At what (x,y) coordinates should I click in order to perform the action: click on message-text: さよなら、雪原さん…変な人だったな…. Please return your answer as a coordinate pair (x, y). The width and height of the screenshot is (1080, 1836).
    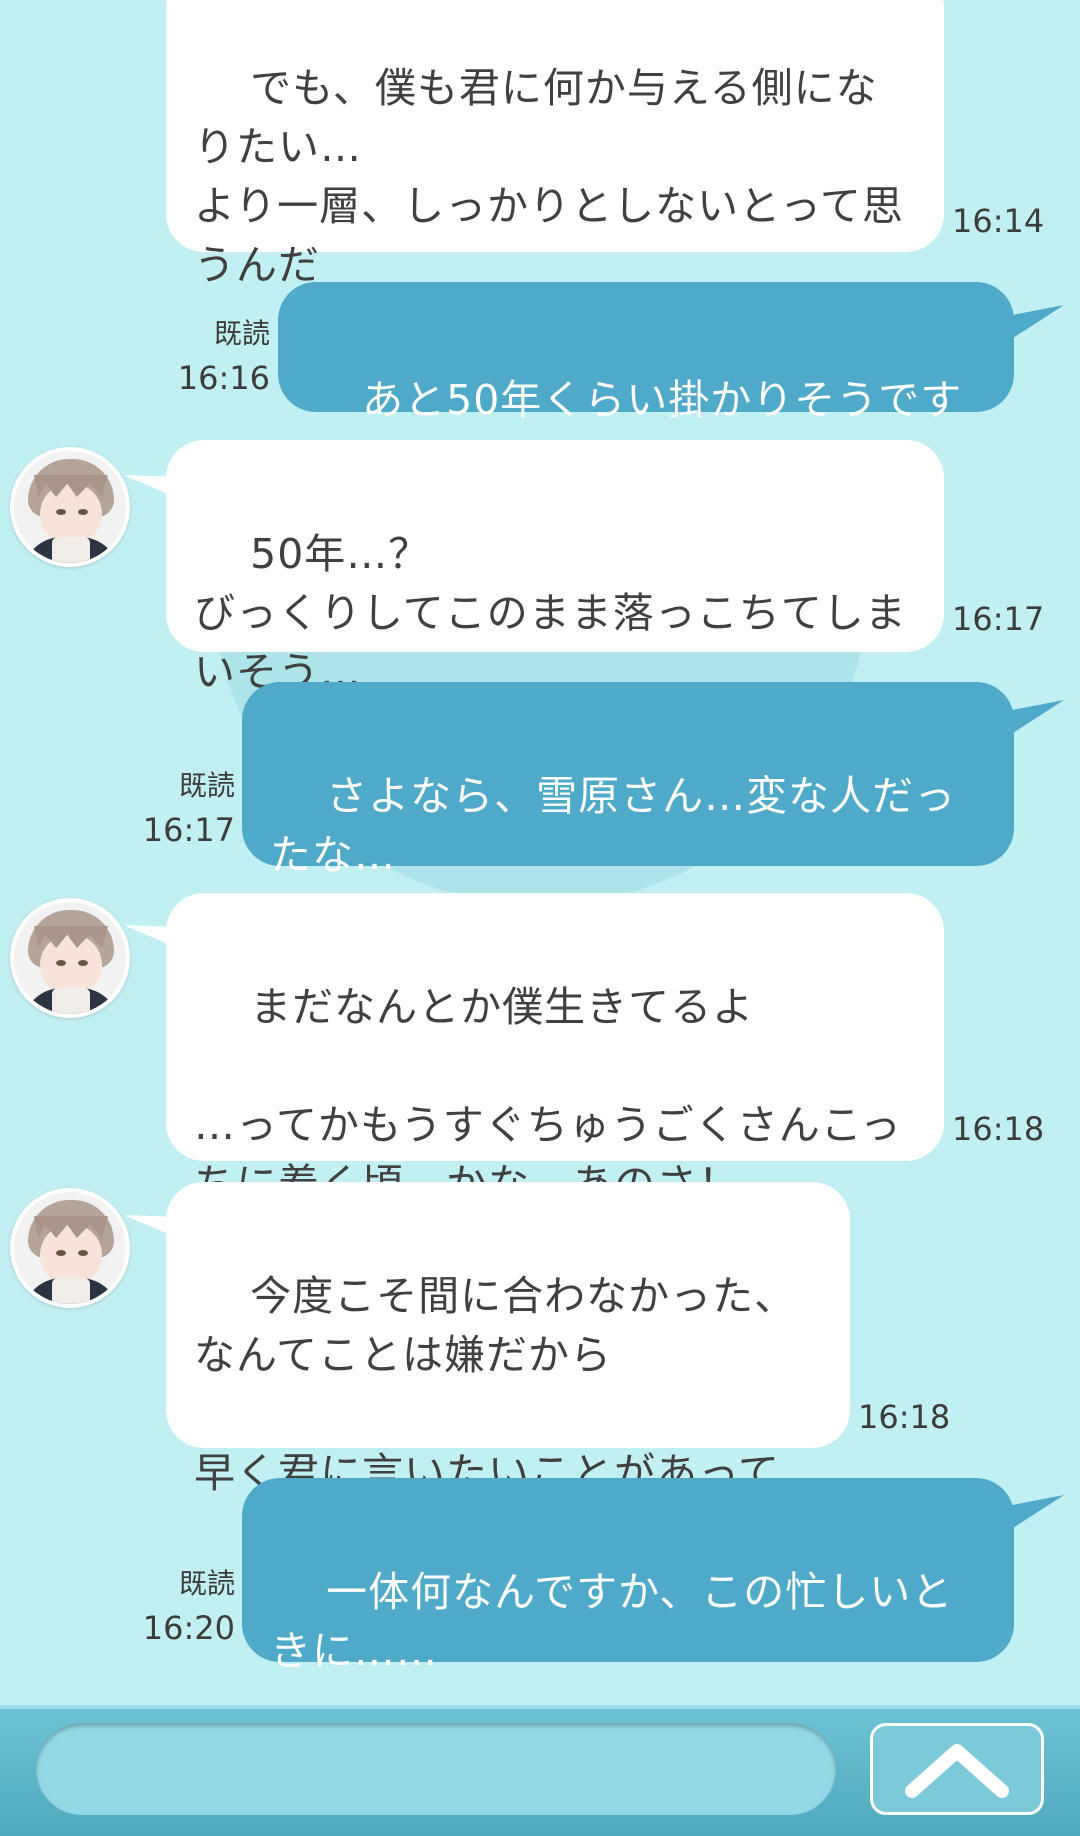
    Looking at the image, I should click on (613, 825).